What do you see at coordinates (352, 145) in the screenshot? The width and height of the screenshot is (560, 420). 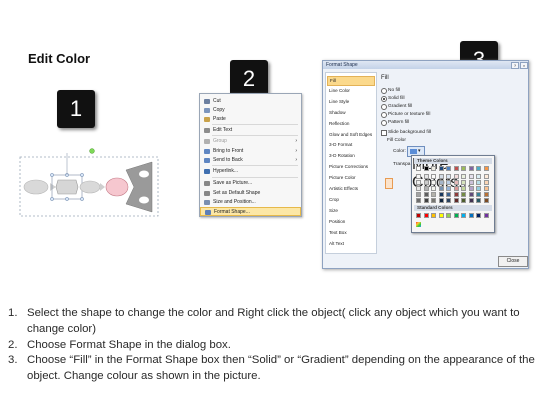 I see `category-item: 3-D Format` at bounding box center [352, 145].